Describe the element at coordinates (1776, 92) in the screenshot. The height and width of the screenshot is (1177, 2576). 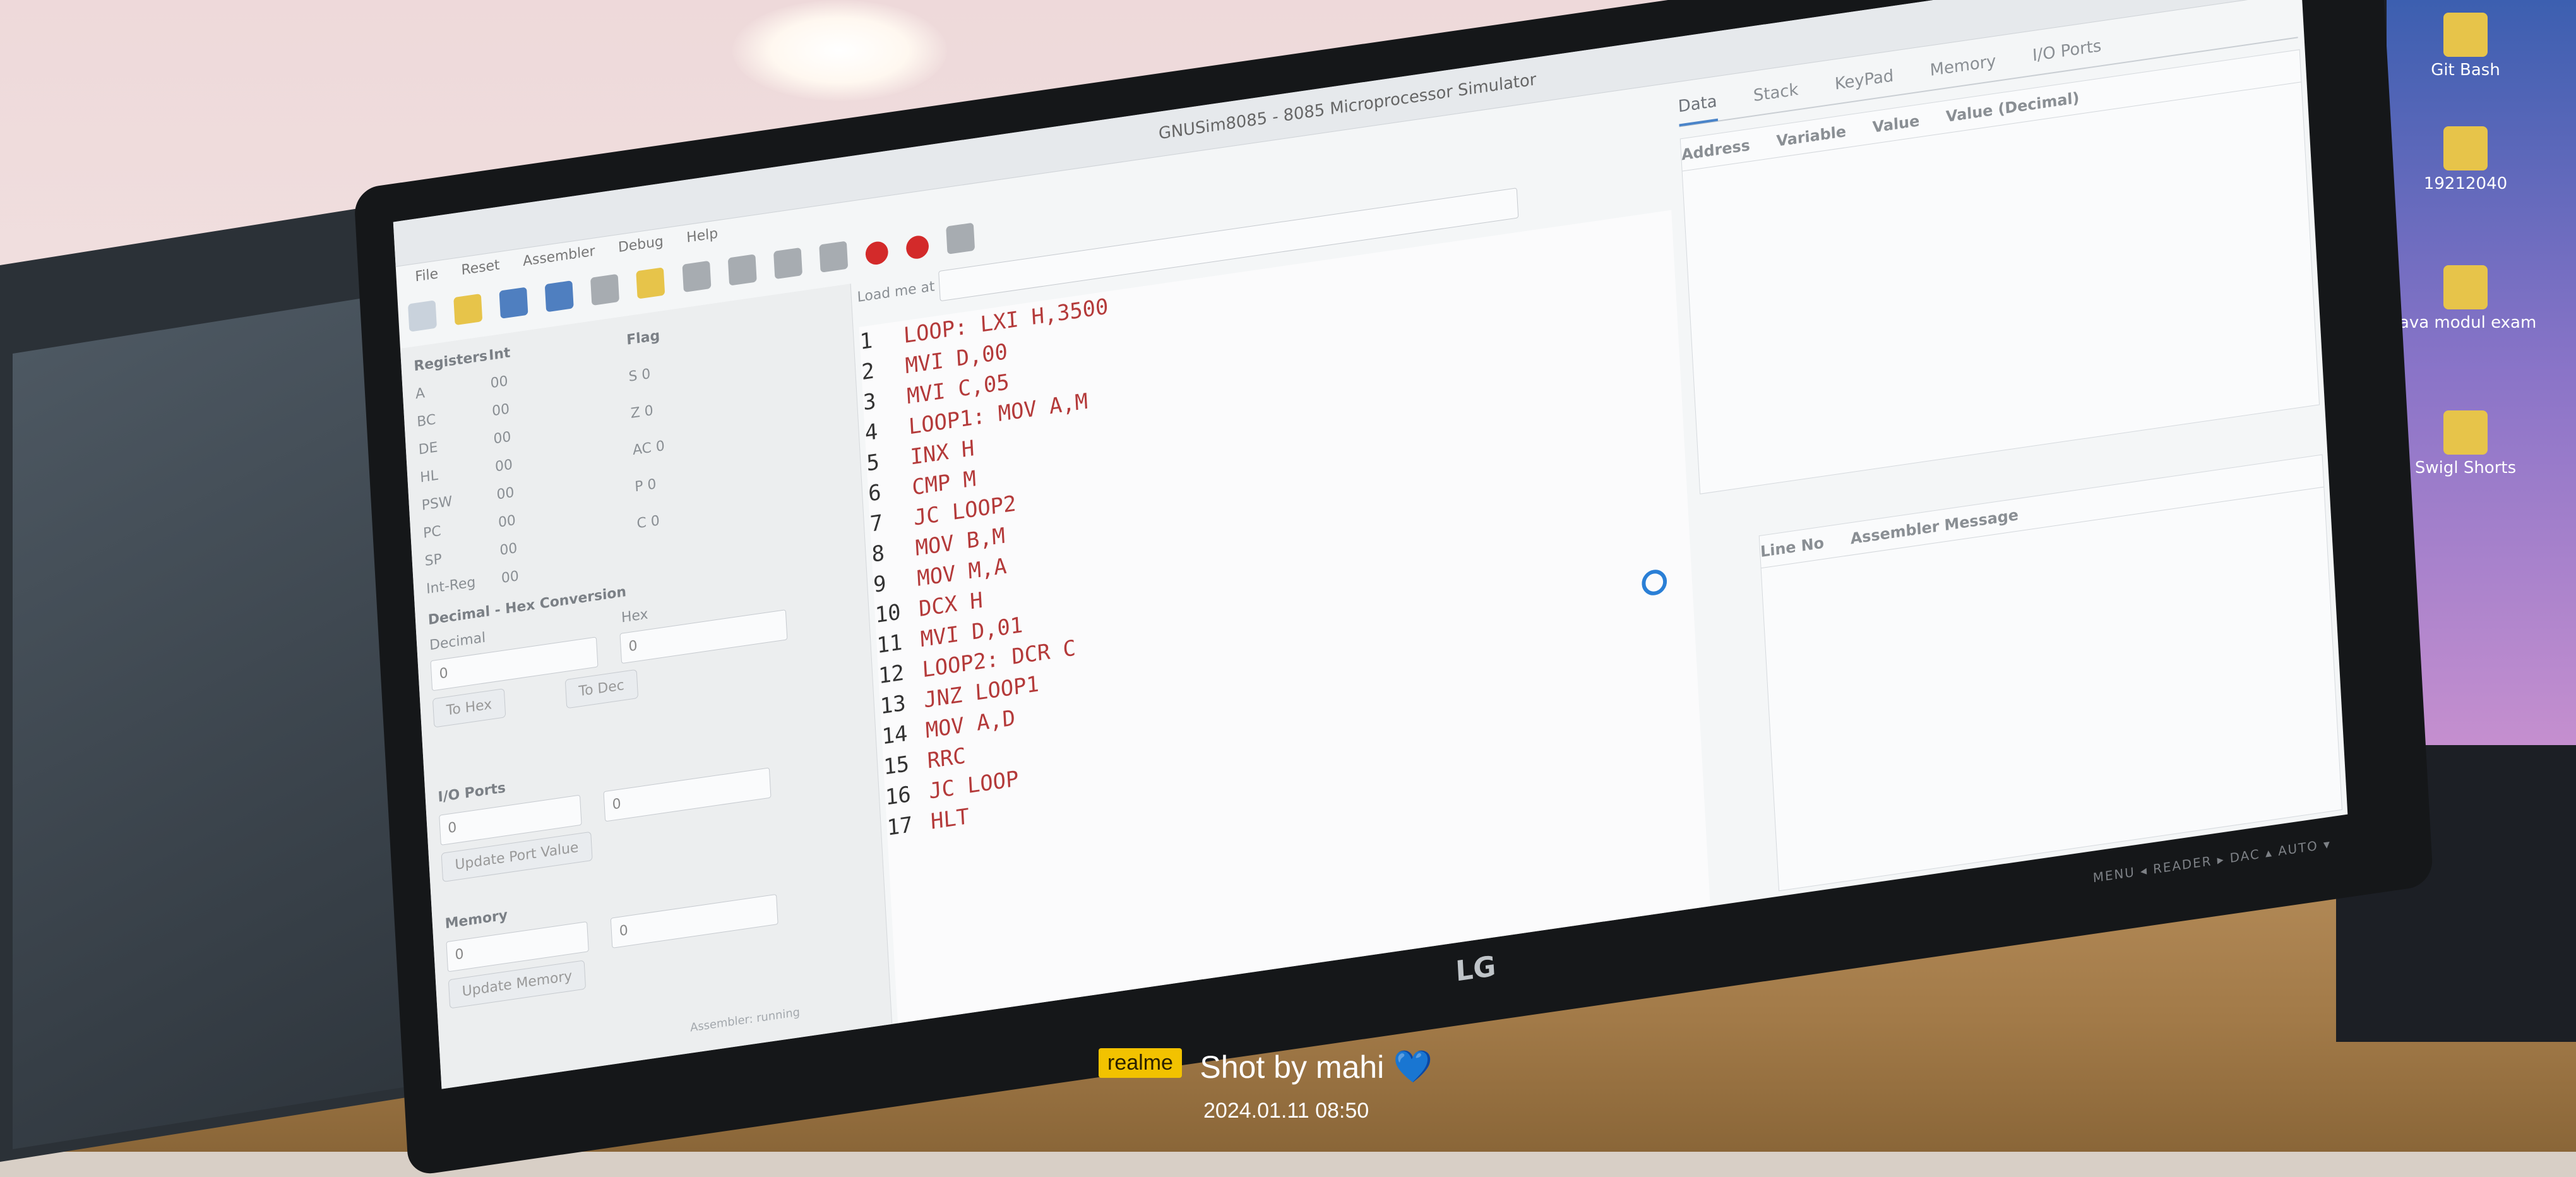
I see `tab-stack: Stack` at that location.